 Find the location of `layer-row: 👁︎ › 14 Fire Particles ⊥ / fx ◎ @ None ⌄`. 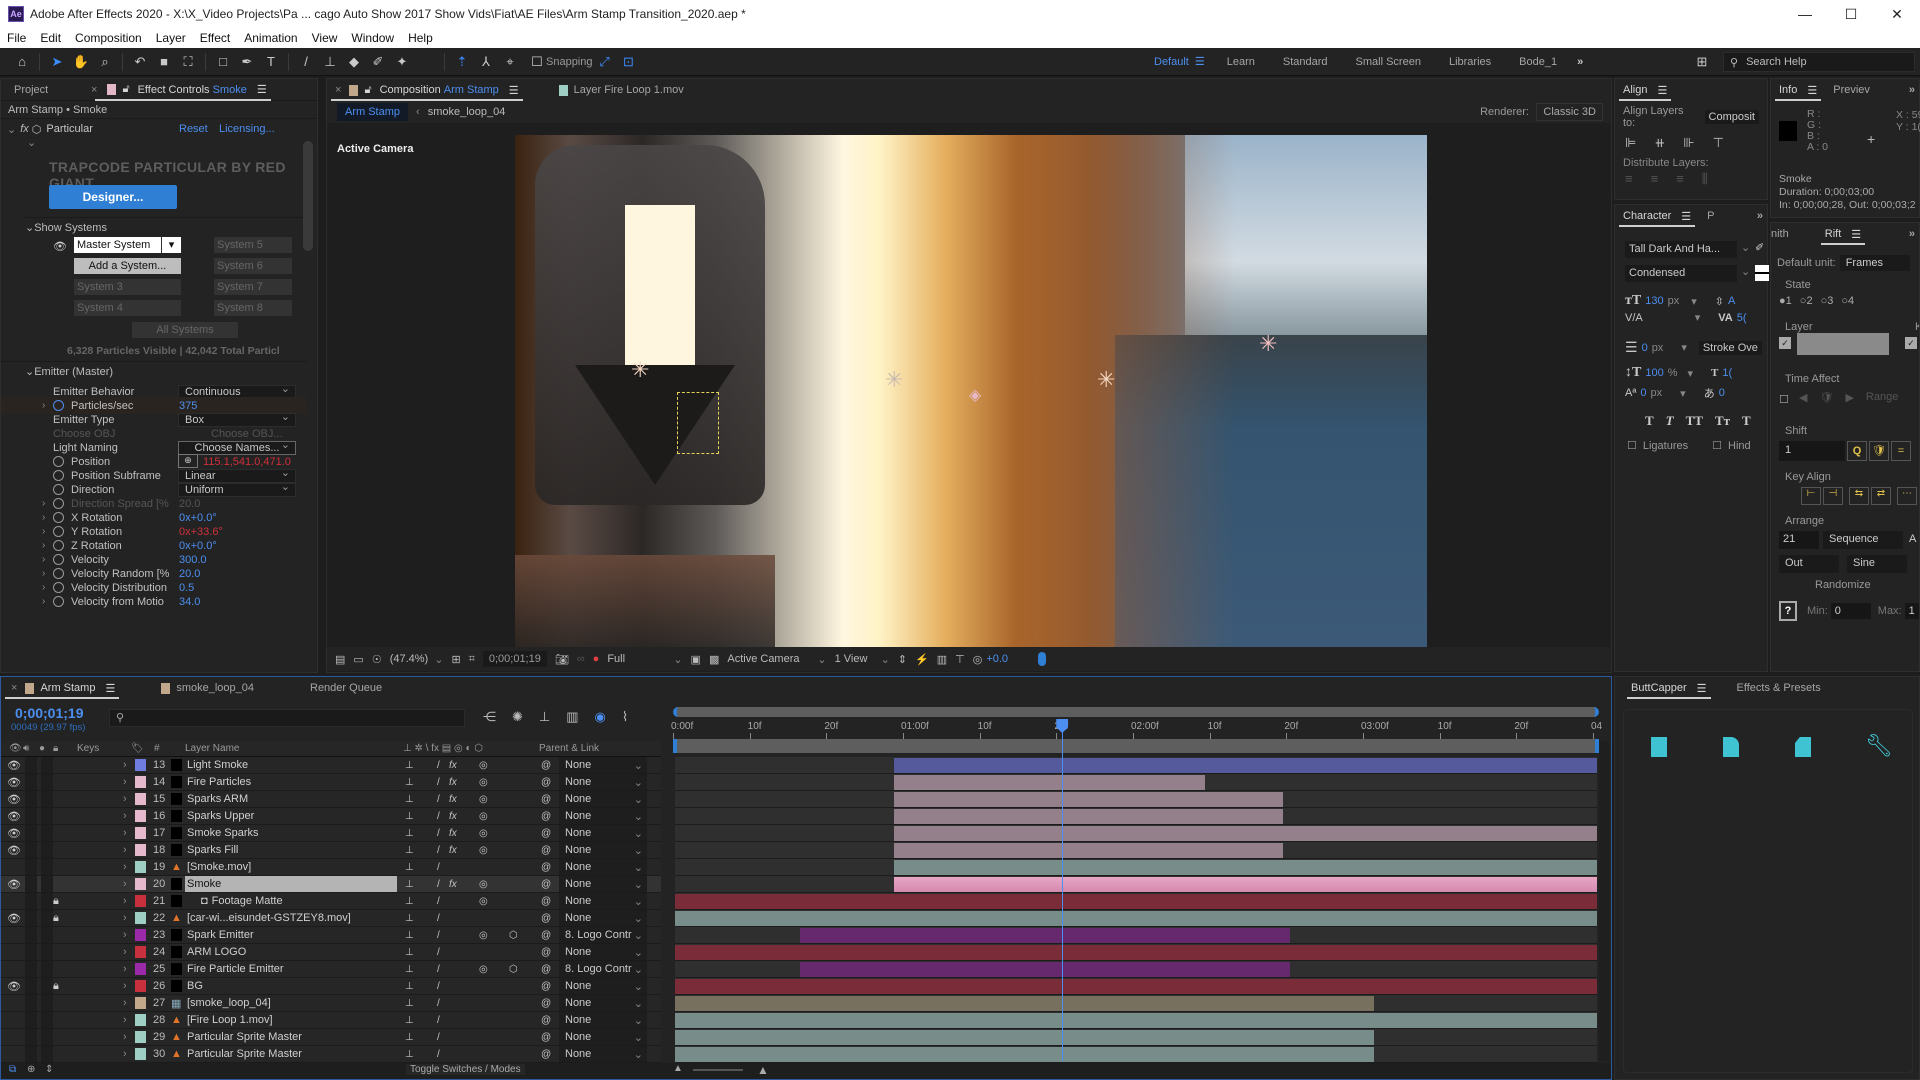

layer-row: 👁︎ › 14 Fire Particles ⊥ / fx ◎ @ None ⌄ is located at coordinates (331, 782).